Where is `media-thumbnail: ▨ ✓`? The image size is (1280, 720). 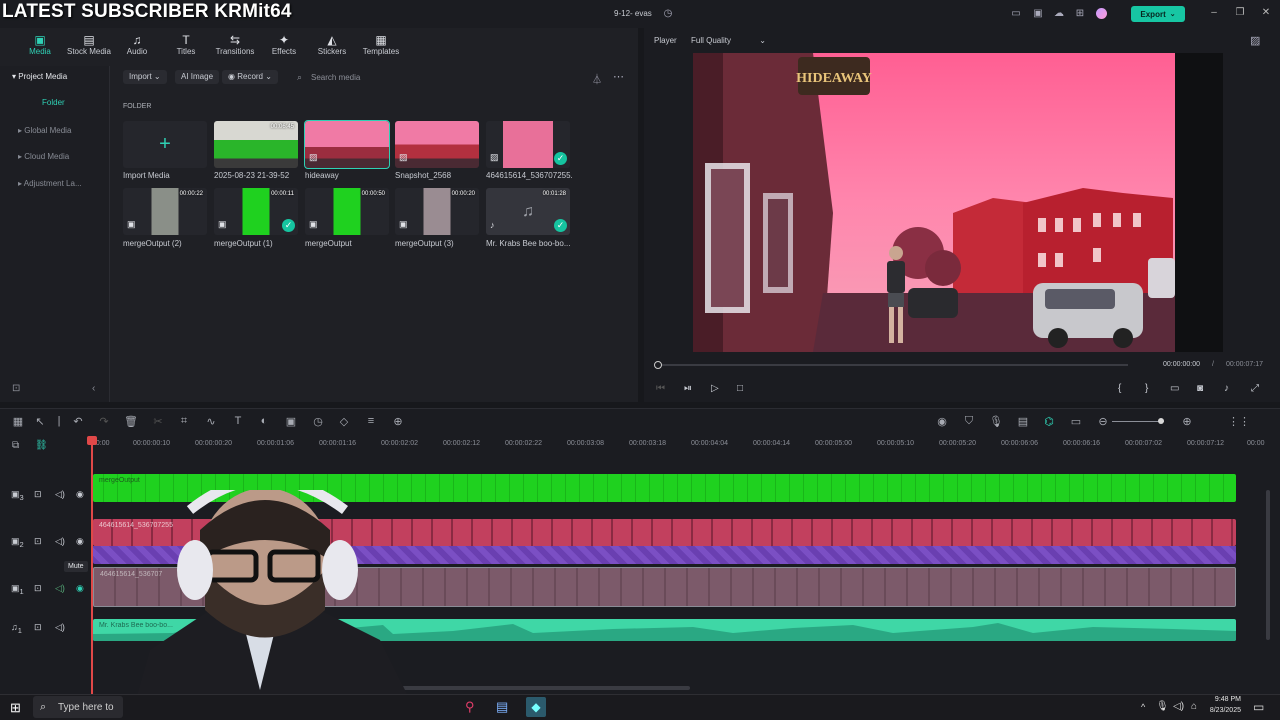 media-thumbnail: ▨ ✓ is located at coordinates (528, 144).